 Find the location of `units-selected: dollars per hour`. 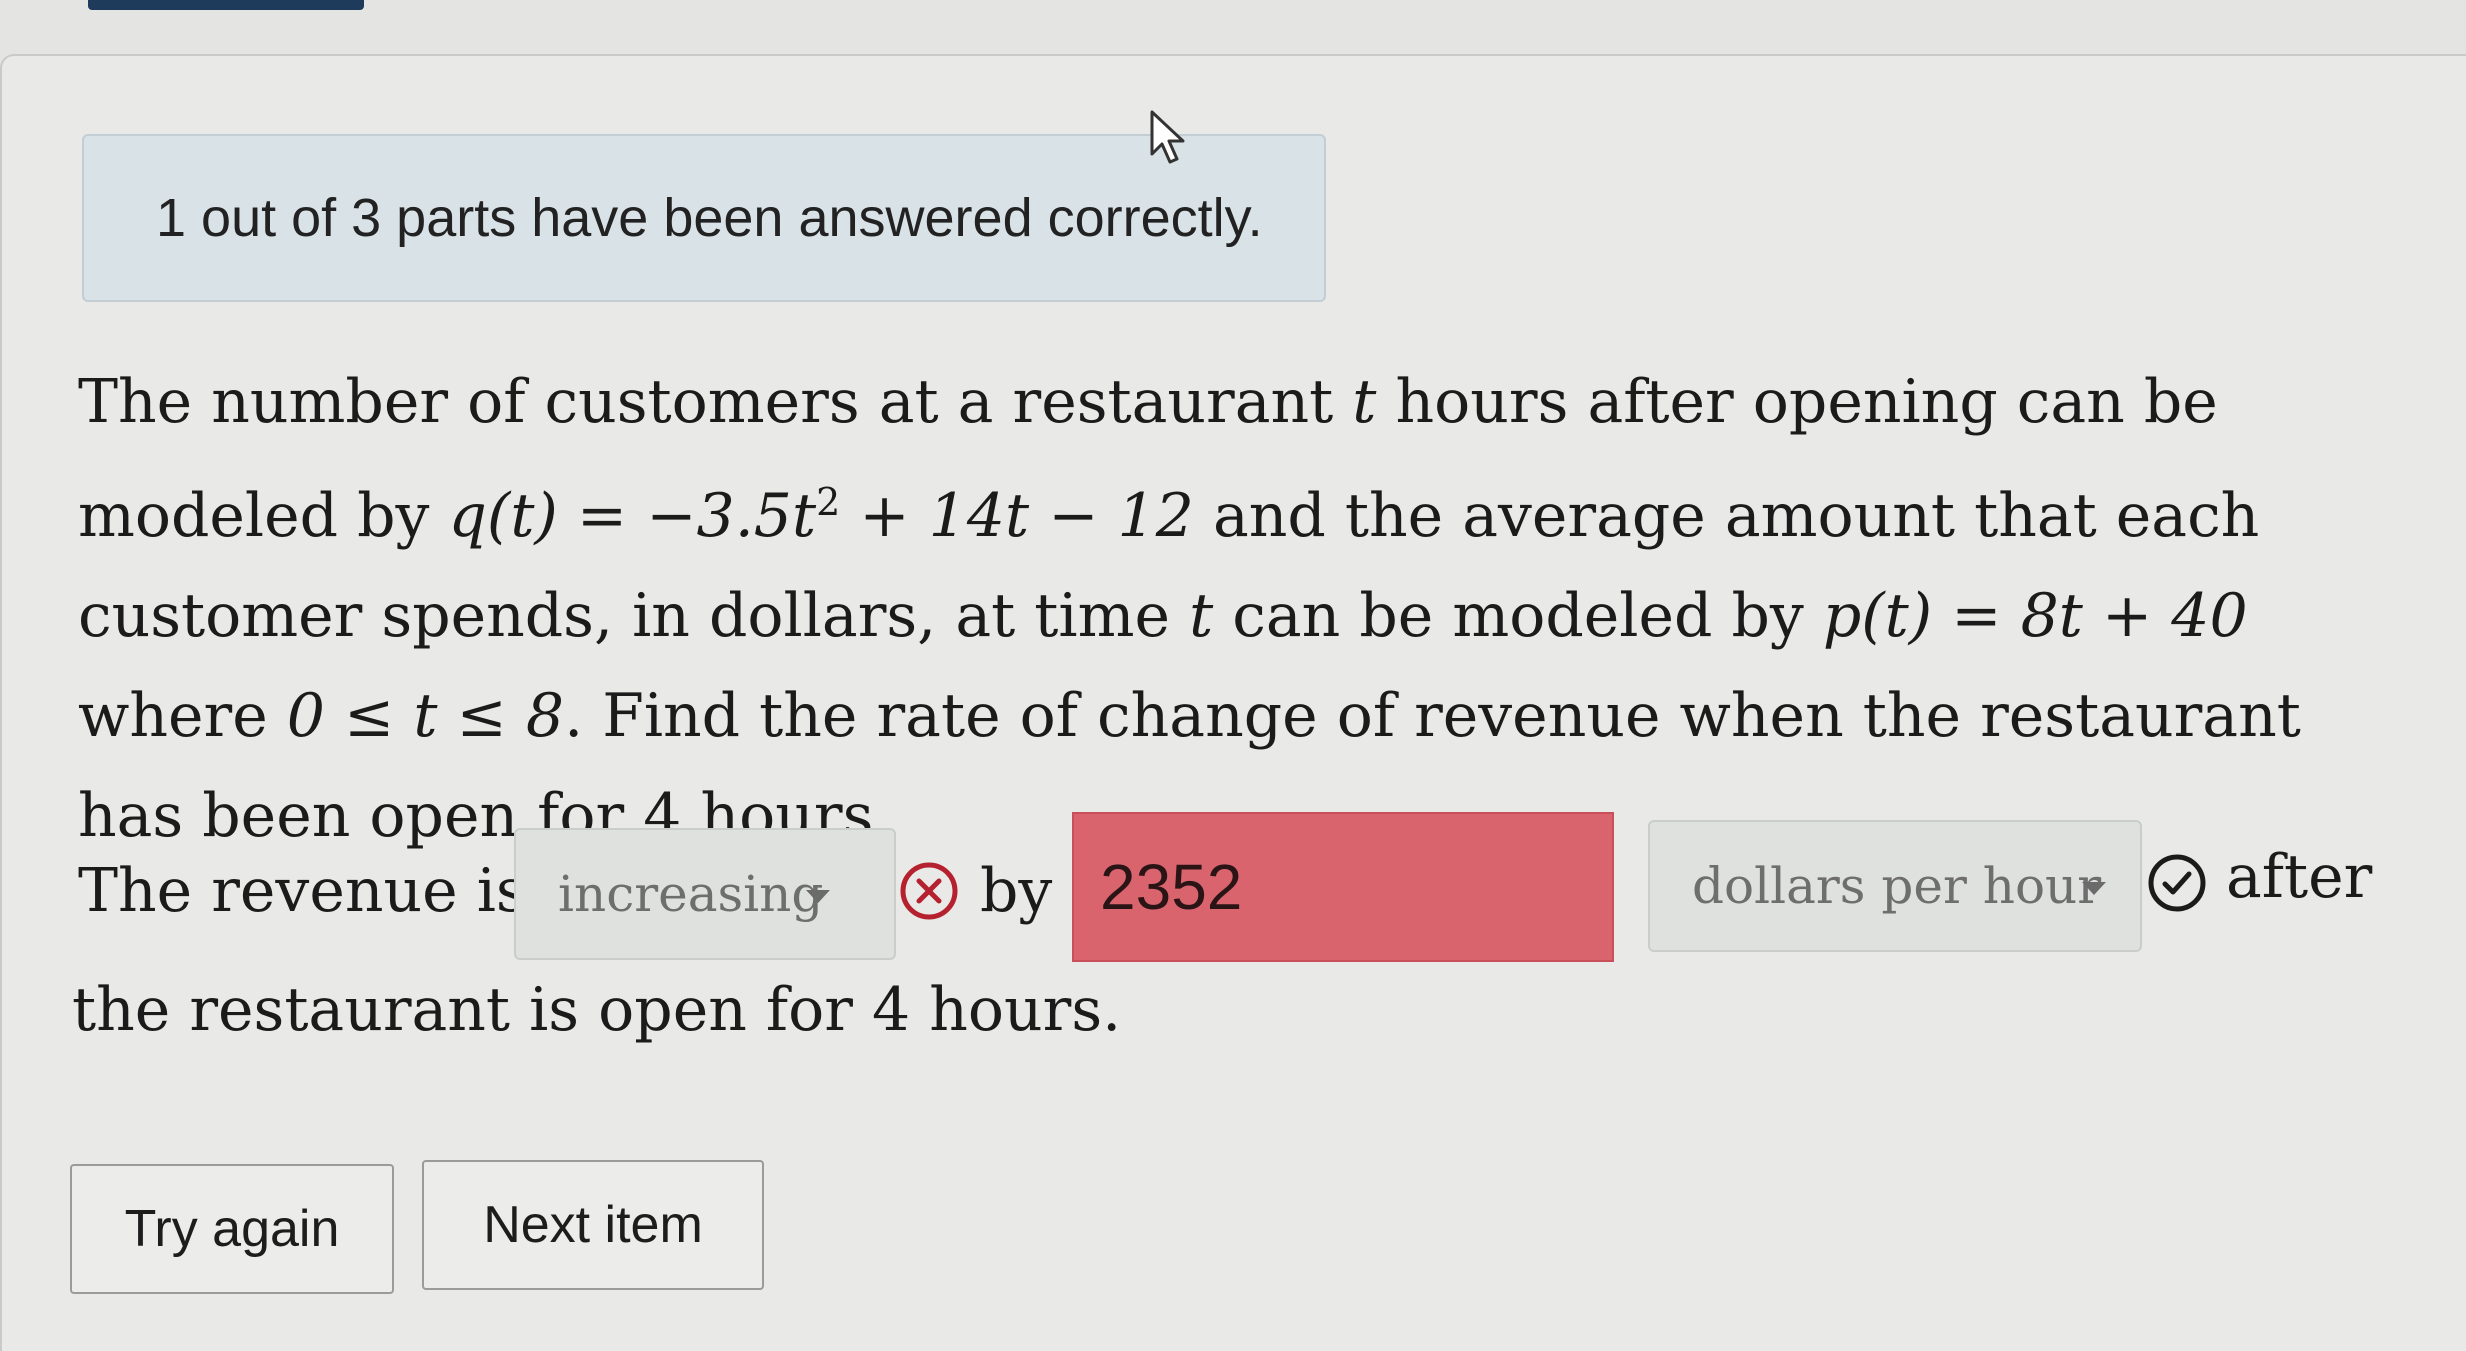

units-selected: dollars per hour is located at coordinates (1897, 886).